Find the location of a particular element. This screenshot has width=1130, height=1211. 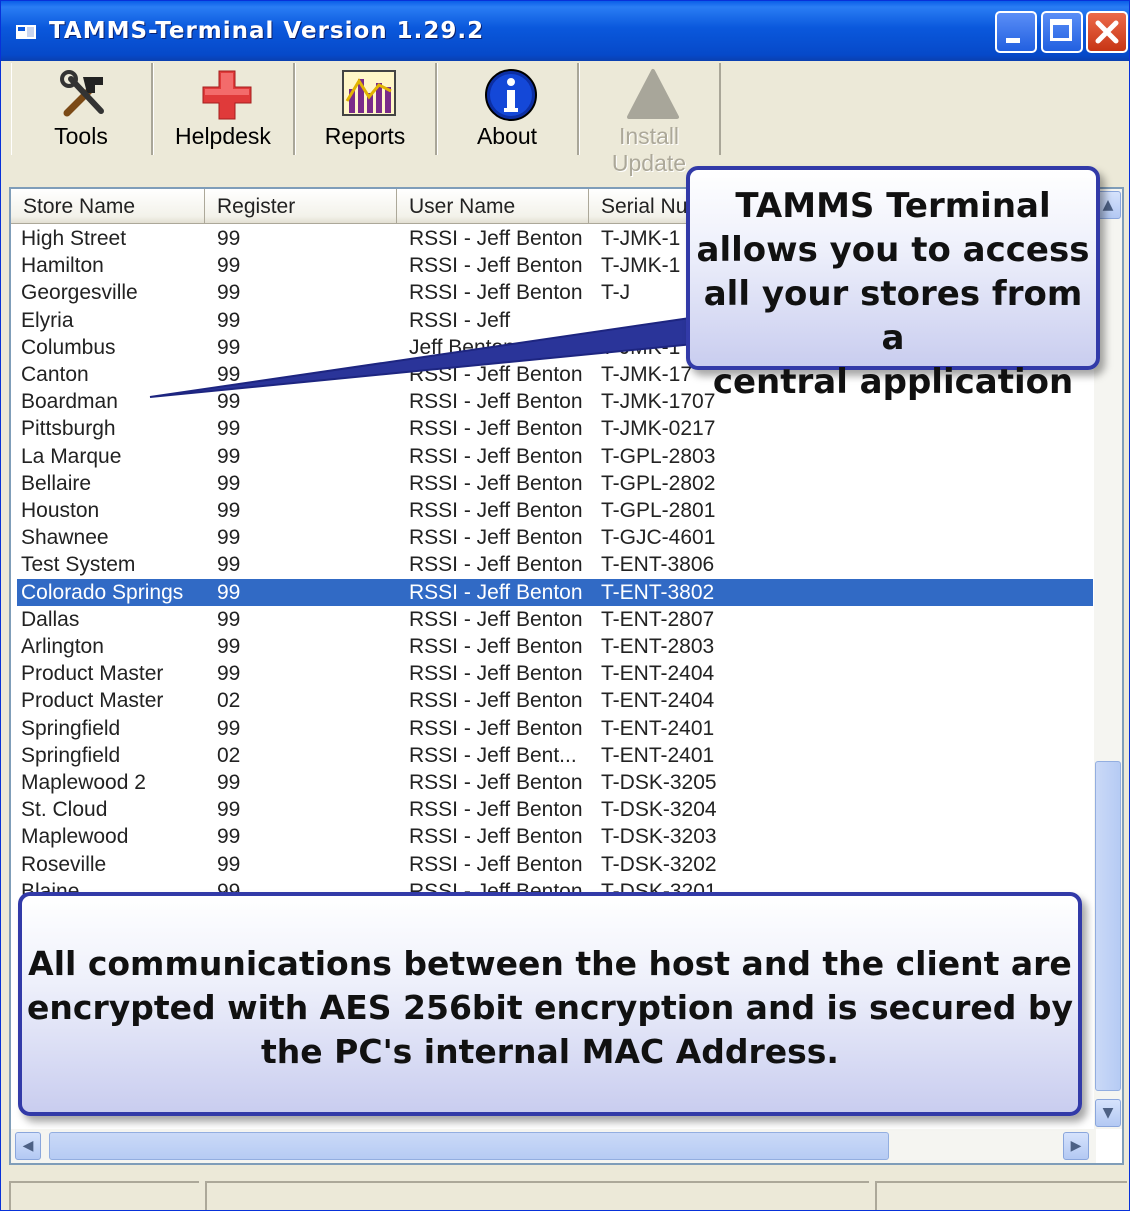

table-row: Dallas 99 RSSI - Jeff Benton T-ENT-2807 is located at coordinates (555, 619).